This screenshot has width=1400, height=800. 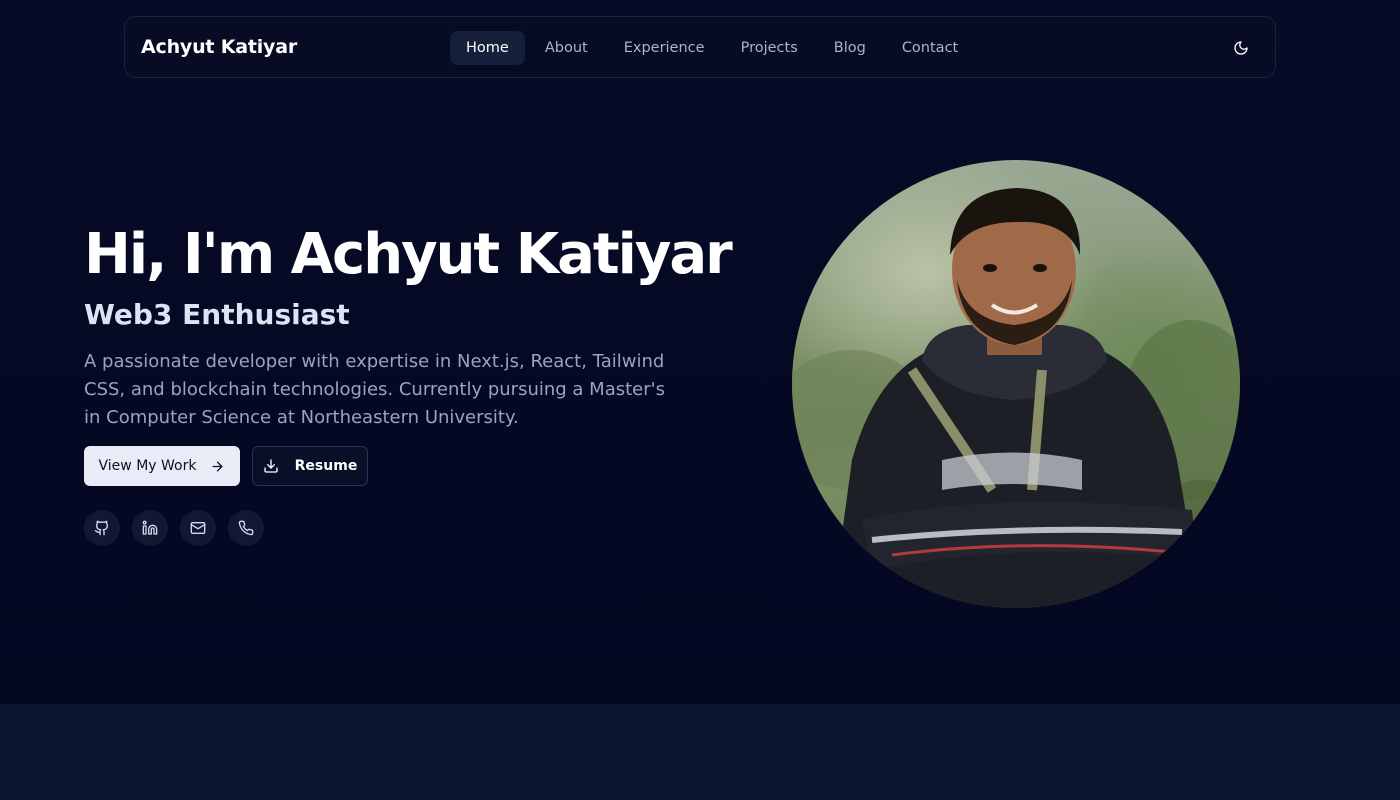 What do you see at coordinates (217, 466) in the screenshot?
I see `arrow-right-icon` at bounding box center [217, 466].